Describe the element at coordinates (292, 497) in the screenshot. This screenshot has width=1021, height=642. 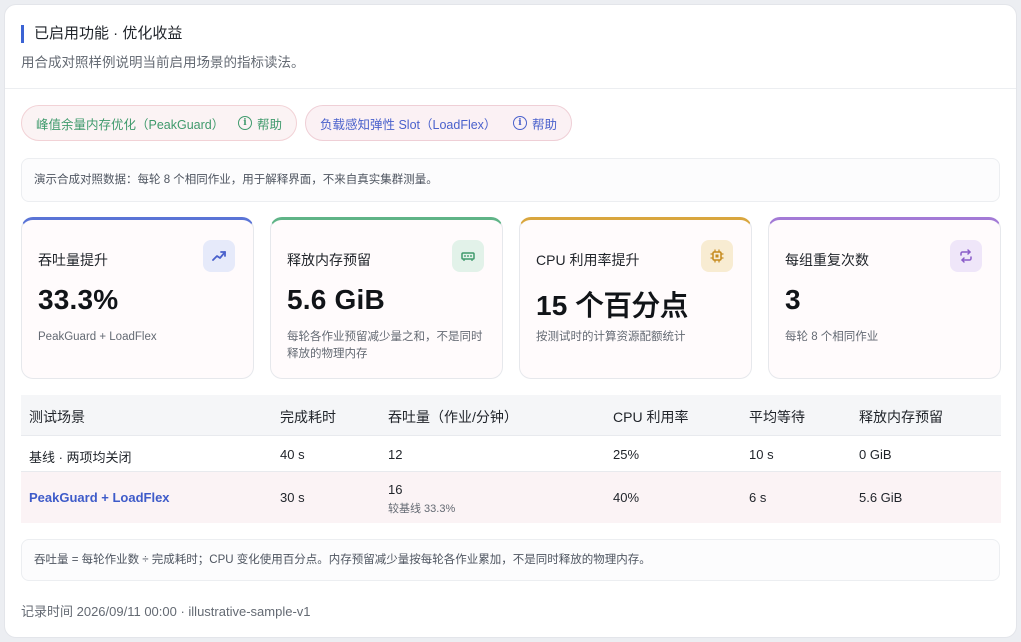
I see `duration-cell: 30 s` at that location.